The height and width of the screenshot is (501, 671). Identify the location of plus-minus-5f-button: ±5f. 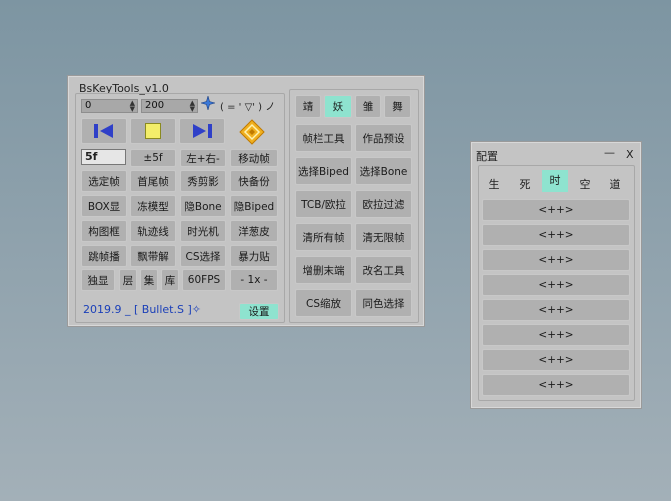
(153, 158).